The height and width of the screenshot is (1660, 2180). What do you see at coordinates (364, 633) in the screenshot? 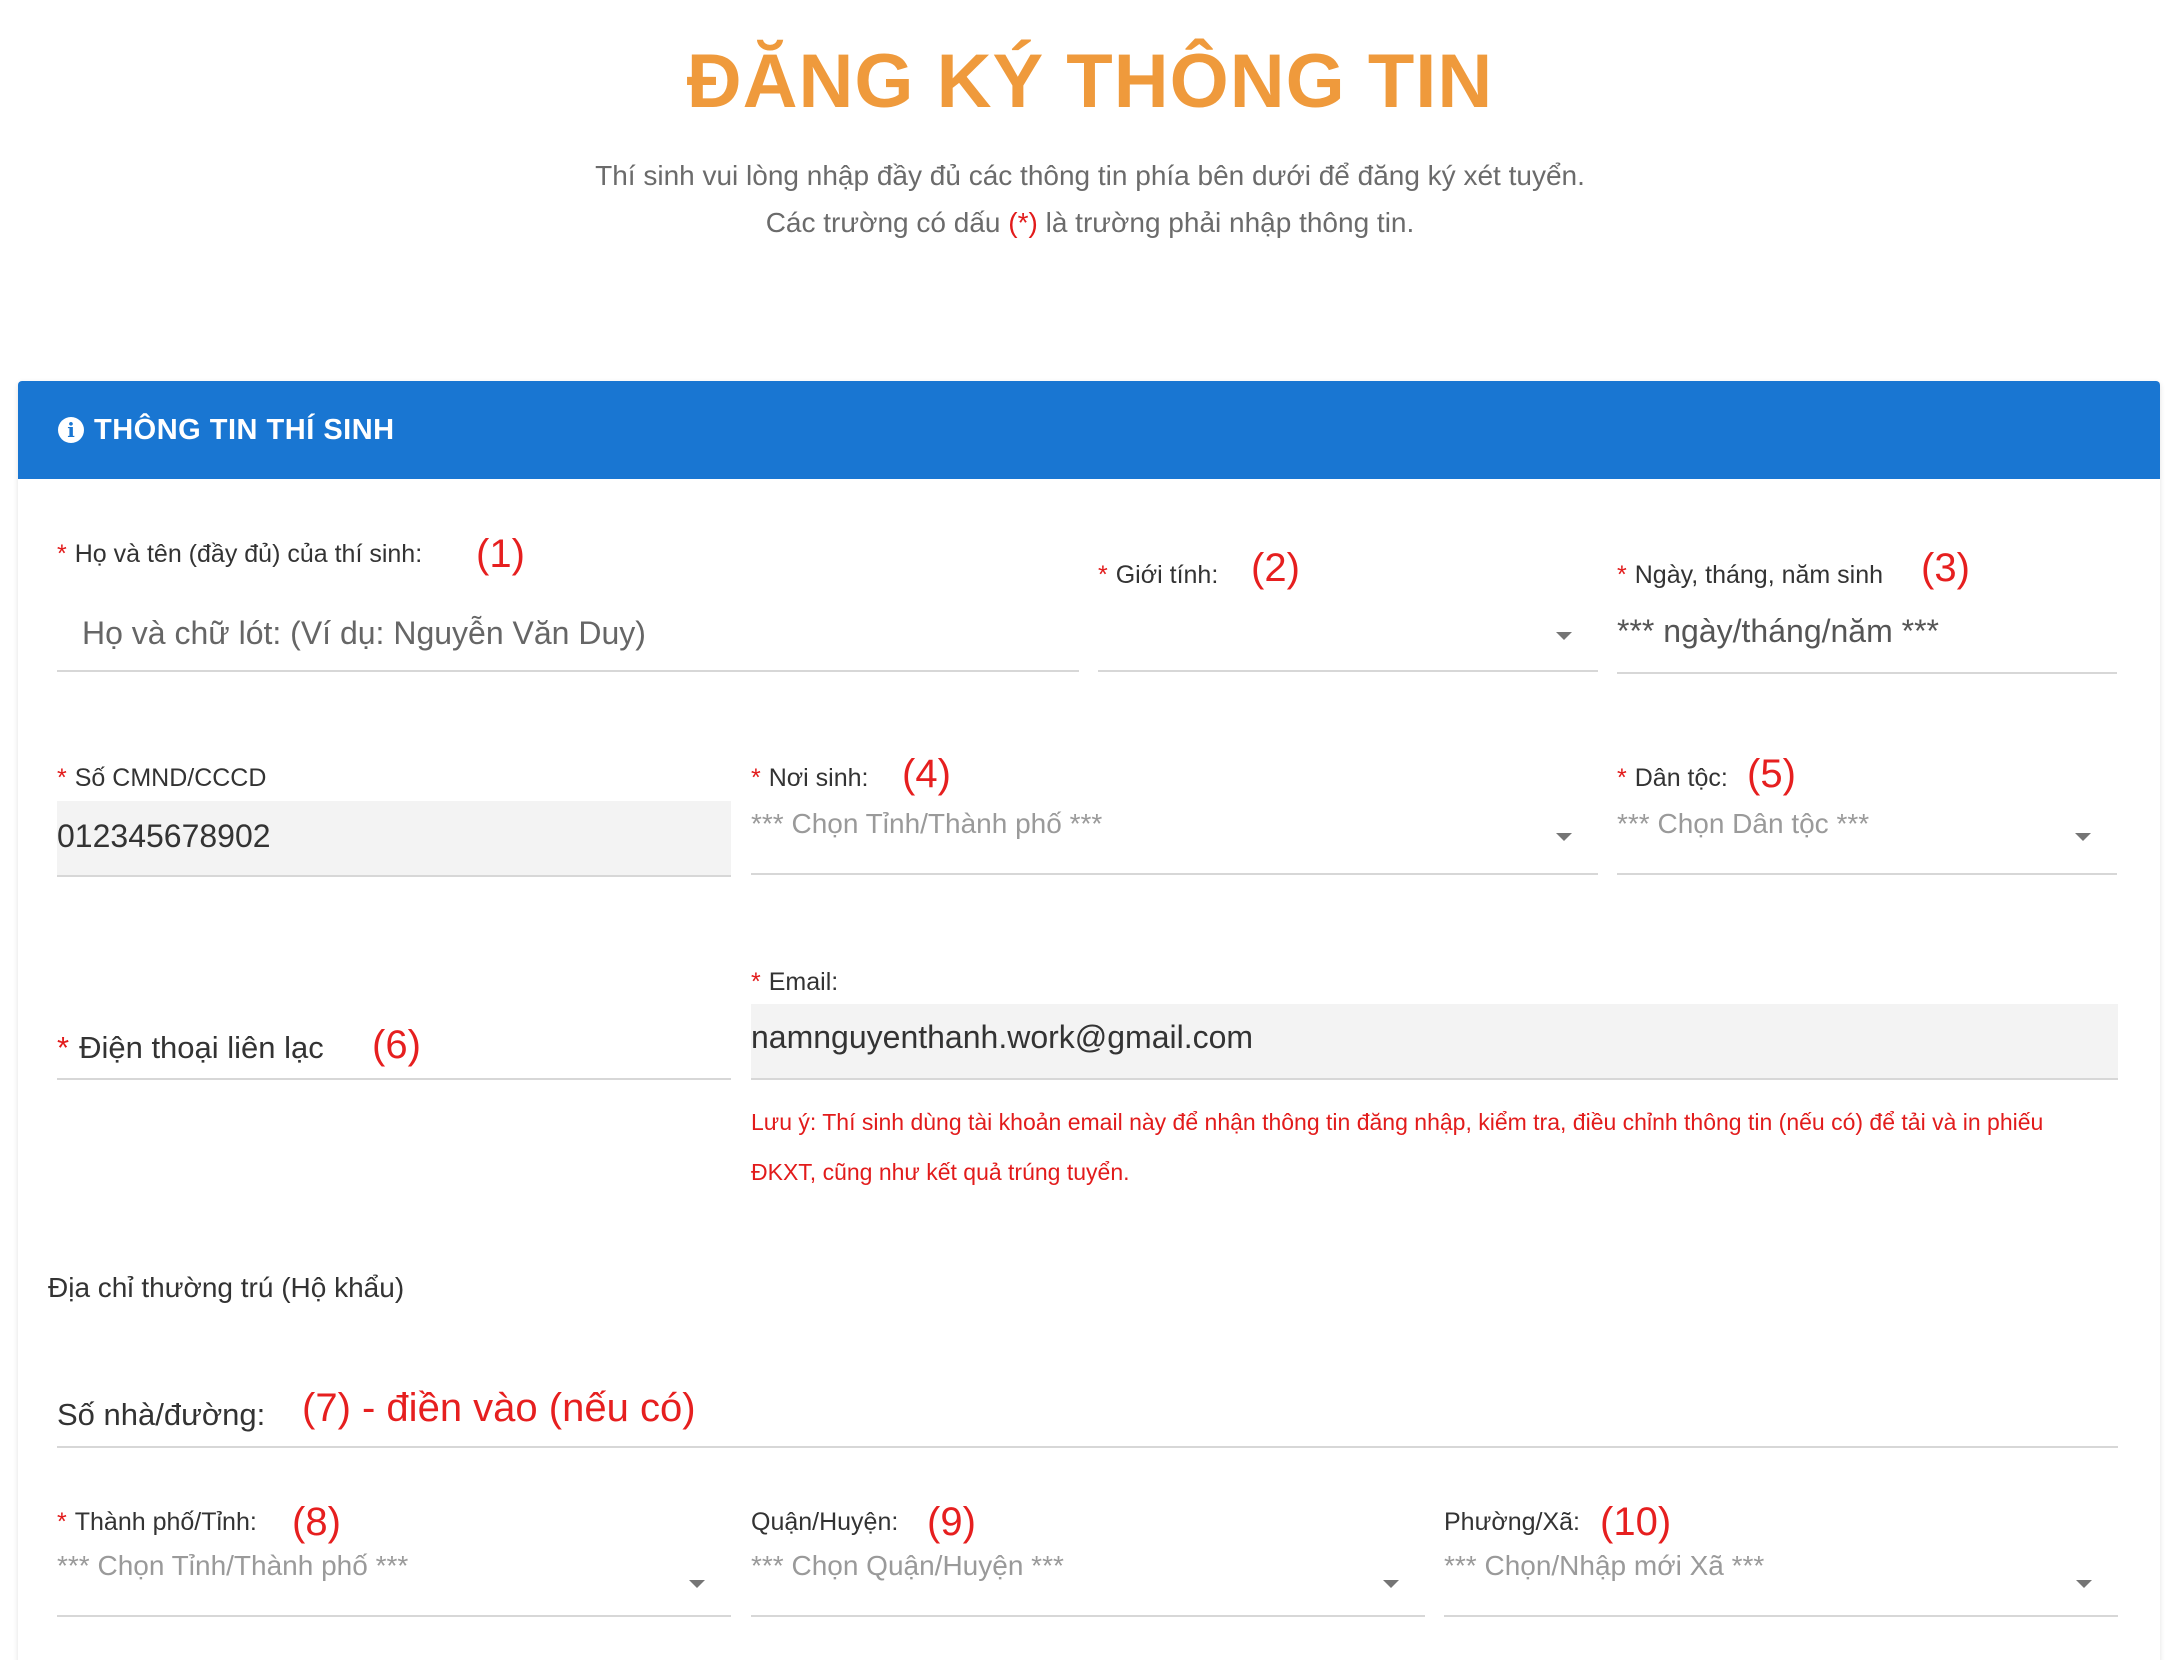
I see `fullname-placeholder: Họ và chữ lót: (Ví dụ: Nguyễn Văn Duy)` at bounding box center [364, 633].